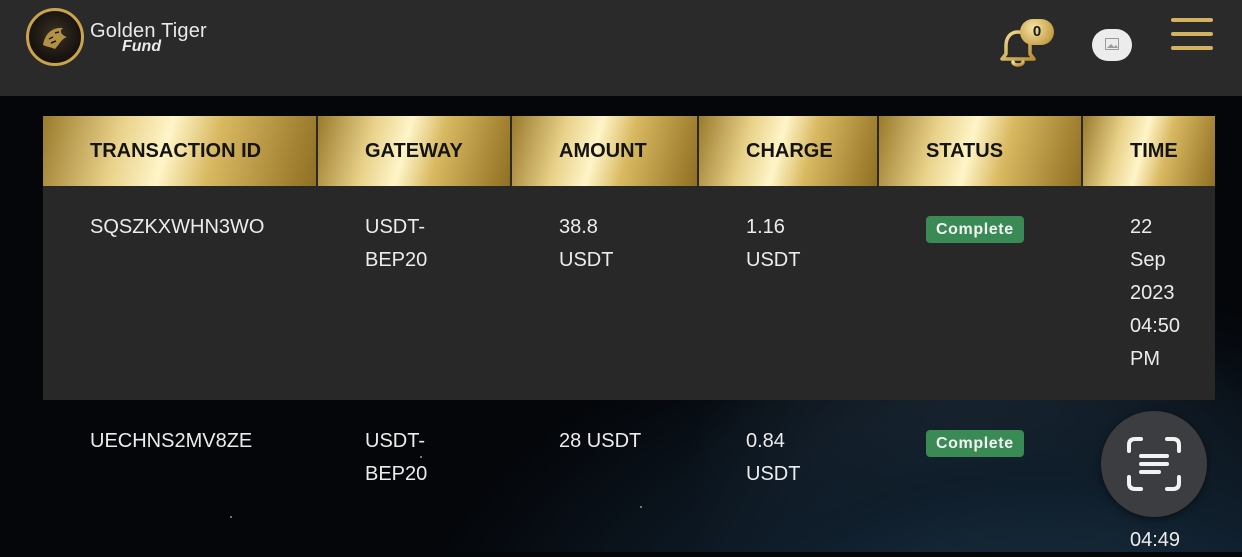 This screenshot has width=1242, height=557. I want to click on time: 22 Sep 2023 04:50 PM, so click(1155, 293).